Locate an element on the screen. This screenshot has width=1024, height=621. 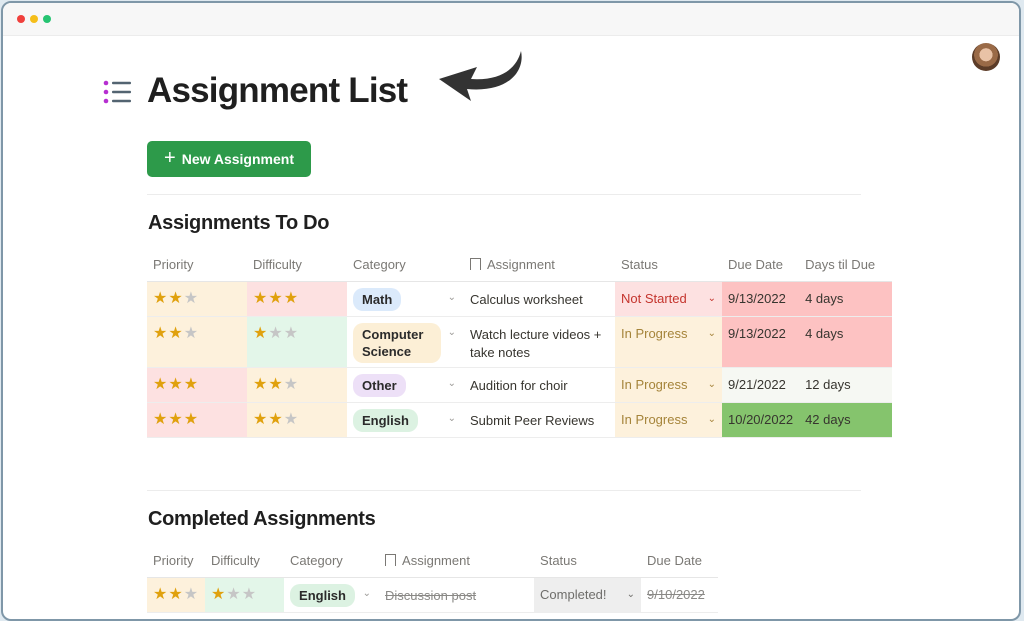
category-tag: Computer Science is located at coordinates (397, 343).